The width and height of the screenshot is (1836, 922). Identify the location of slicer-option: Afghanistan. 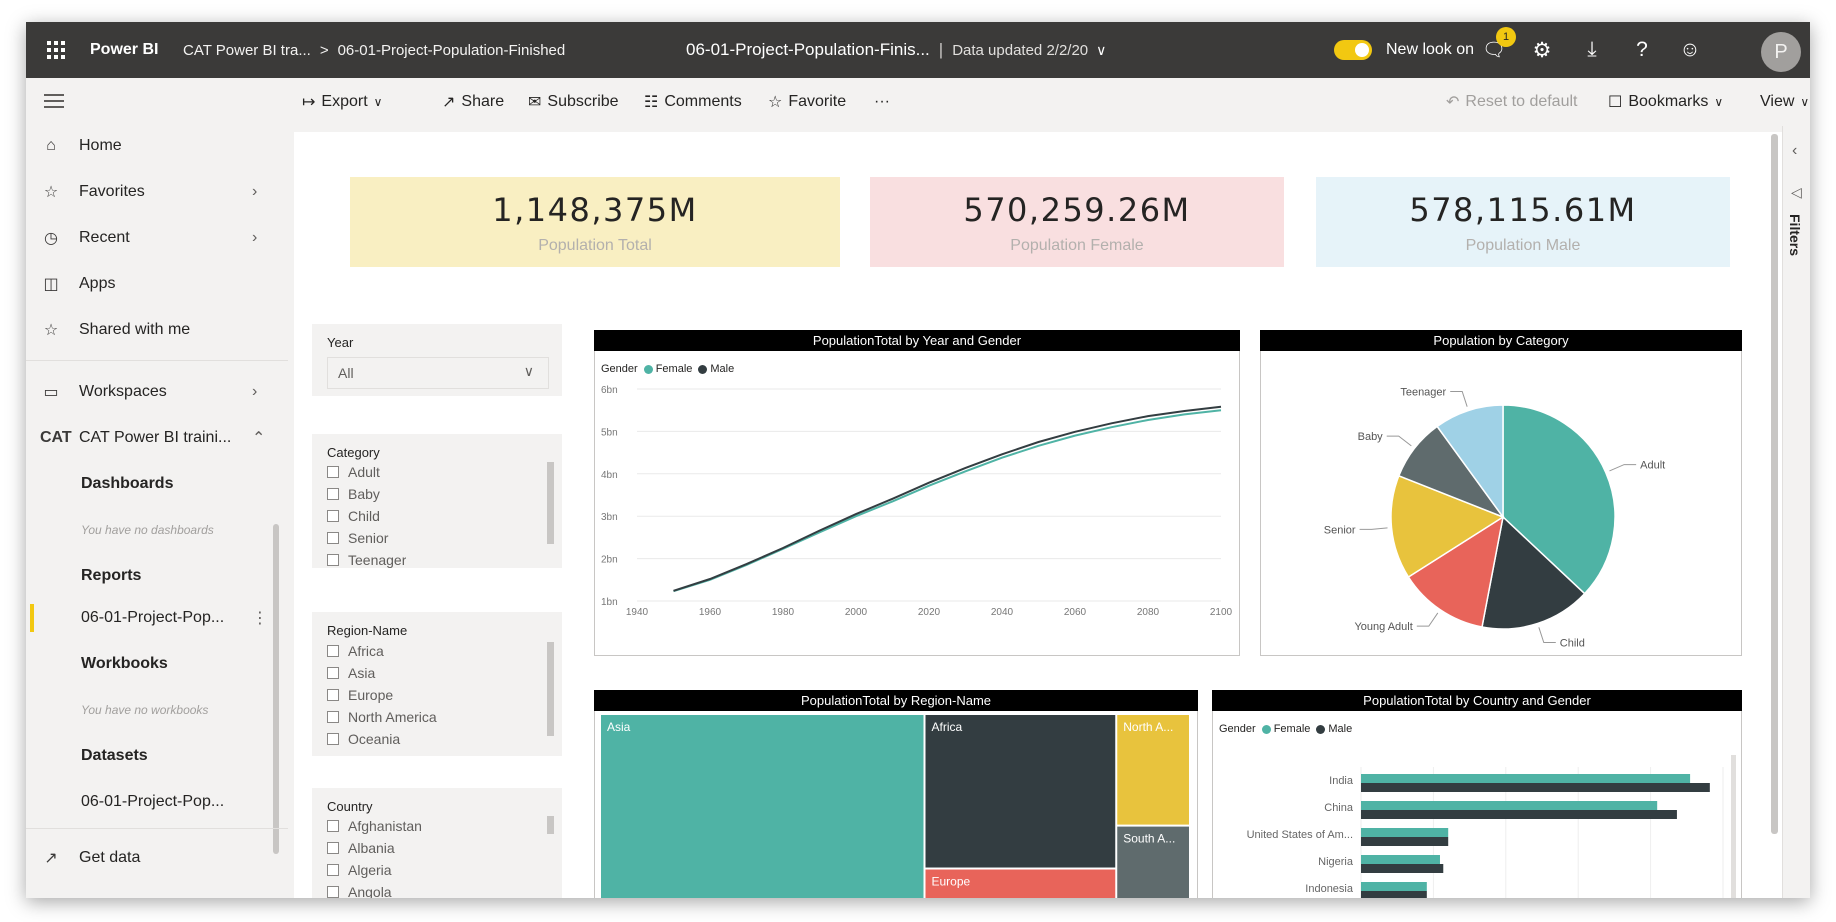
(374, 826).